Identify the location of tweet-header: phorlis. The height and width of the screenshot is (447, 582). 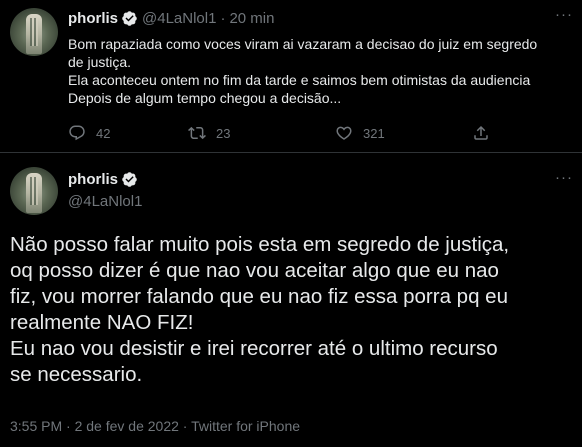
(103, 179).